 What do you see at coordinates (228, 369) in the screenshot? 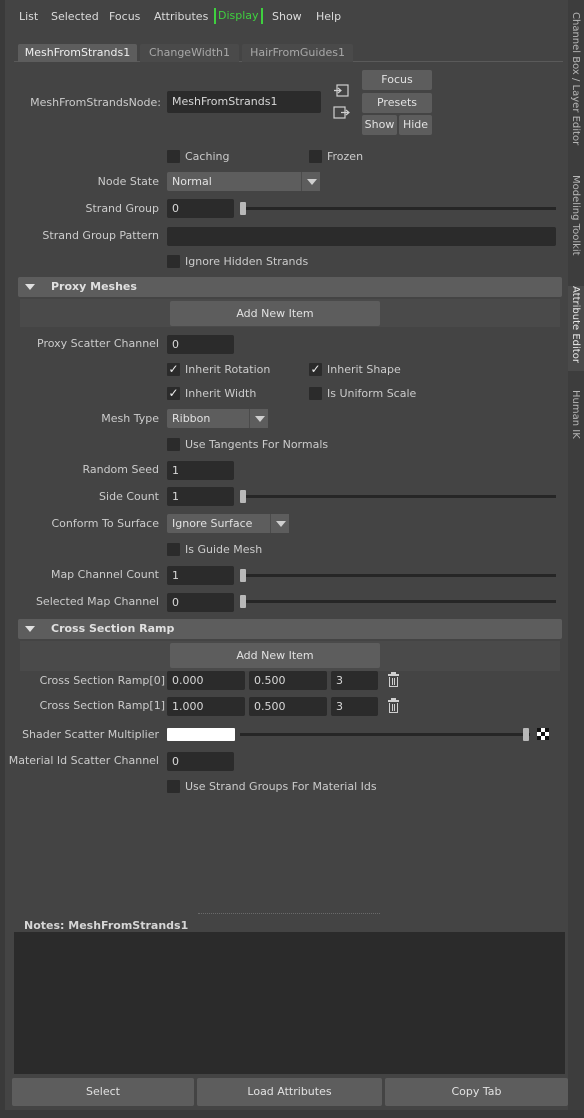
I see `inherit-rotation-label: Inherit Rotation` at bounding box center [228, 369].